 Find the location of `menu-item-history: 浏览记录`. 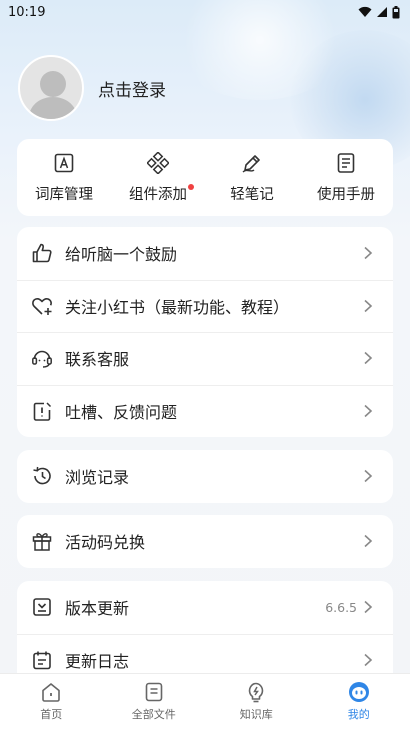

menu-item-history: 浏览记录 is located at coordinates (205, 476).